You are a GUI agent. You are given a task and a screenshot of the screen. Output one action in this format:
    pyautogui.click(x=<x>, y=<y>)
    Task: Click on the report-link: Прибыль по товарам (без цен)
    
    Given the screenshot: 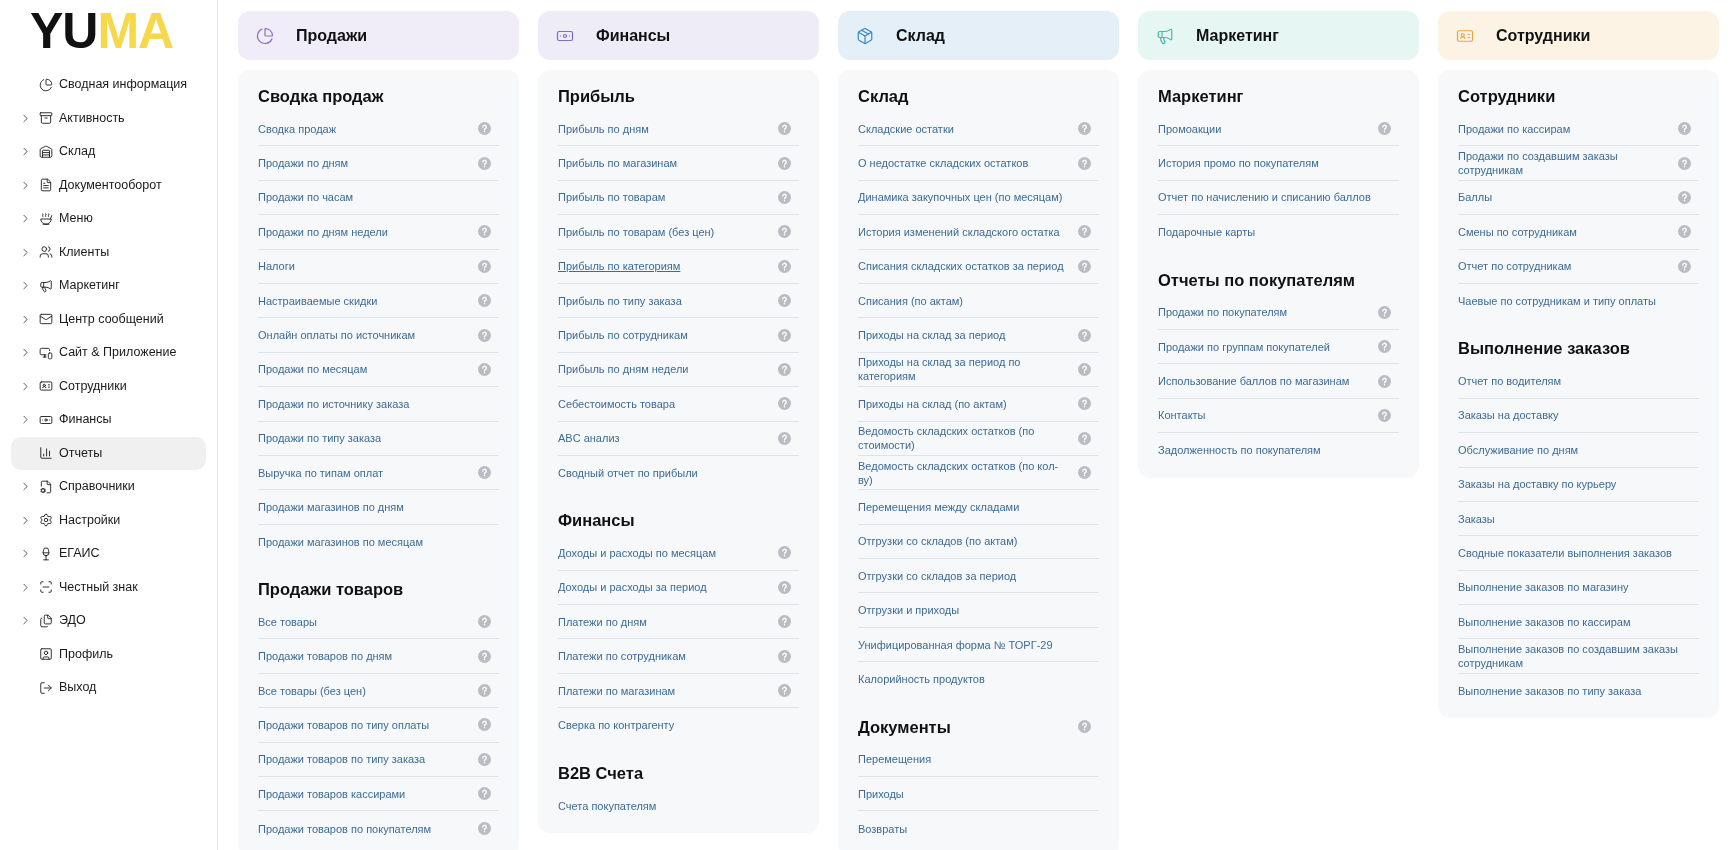 What is the action you would take?
    pyautogui.click(x=636, y=231)
    